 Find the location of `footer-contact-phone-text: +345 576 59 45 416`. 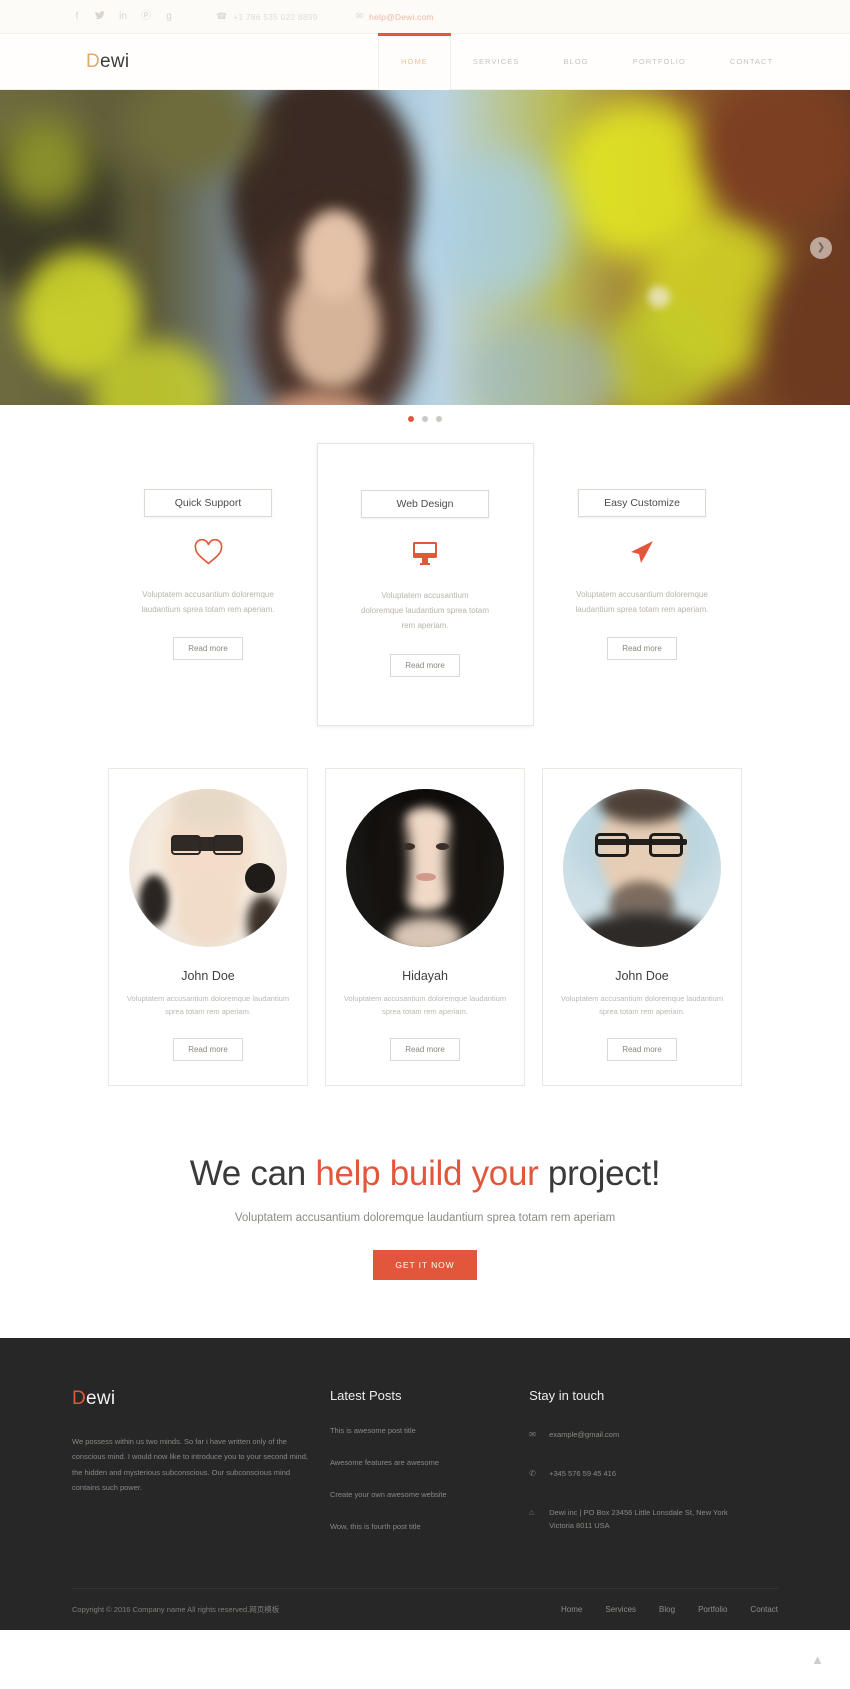

footer-contact-phone-text: +345 576 59 45 416 is located at coordinates (583, 1473).